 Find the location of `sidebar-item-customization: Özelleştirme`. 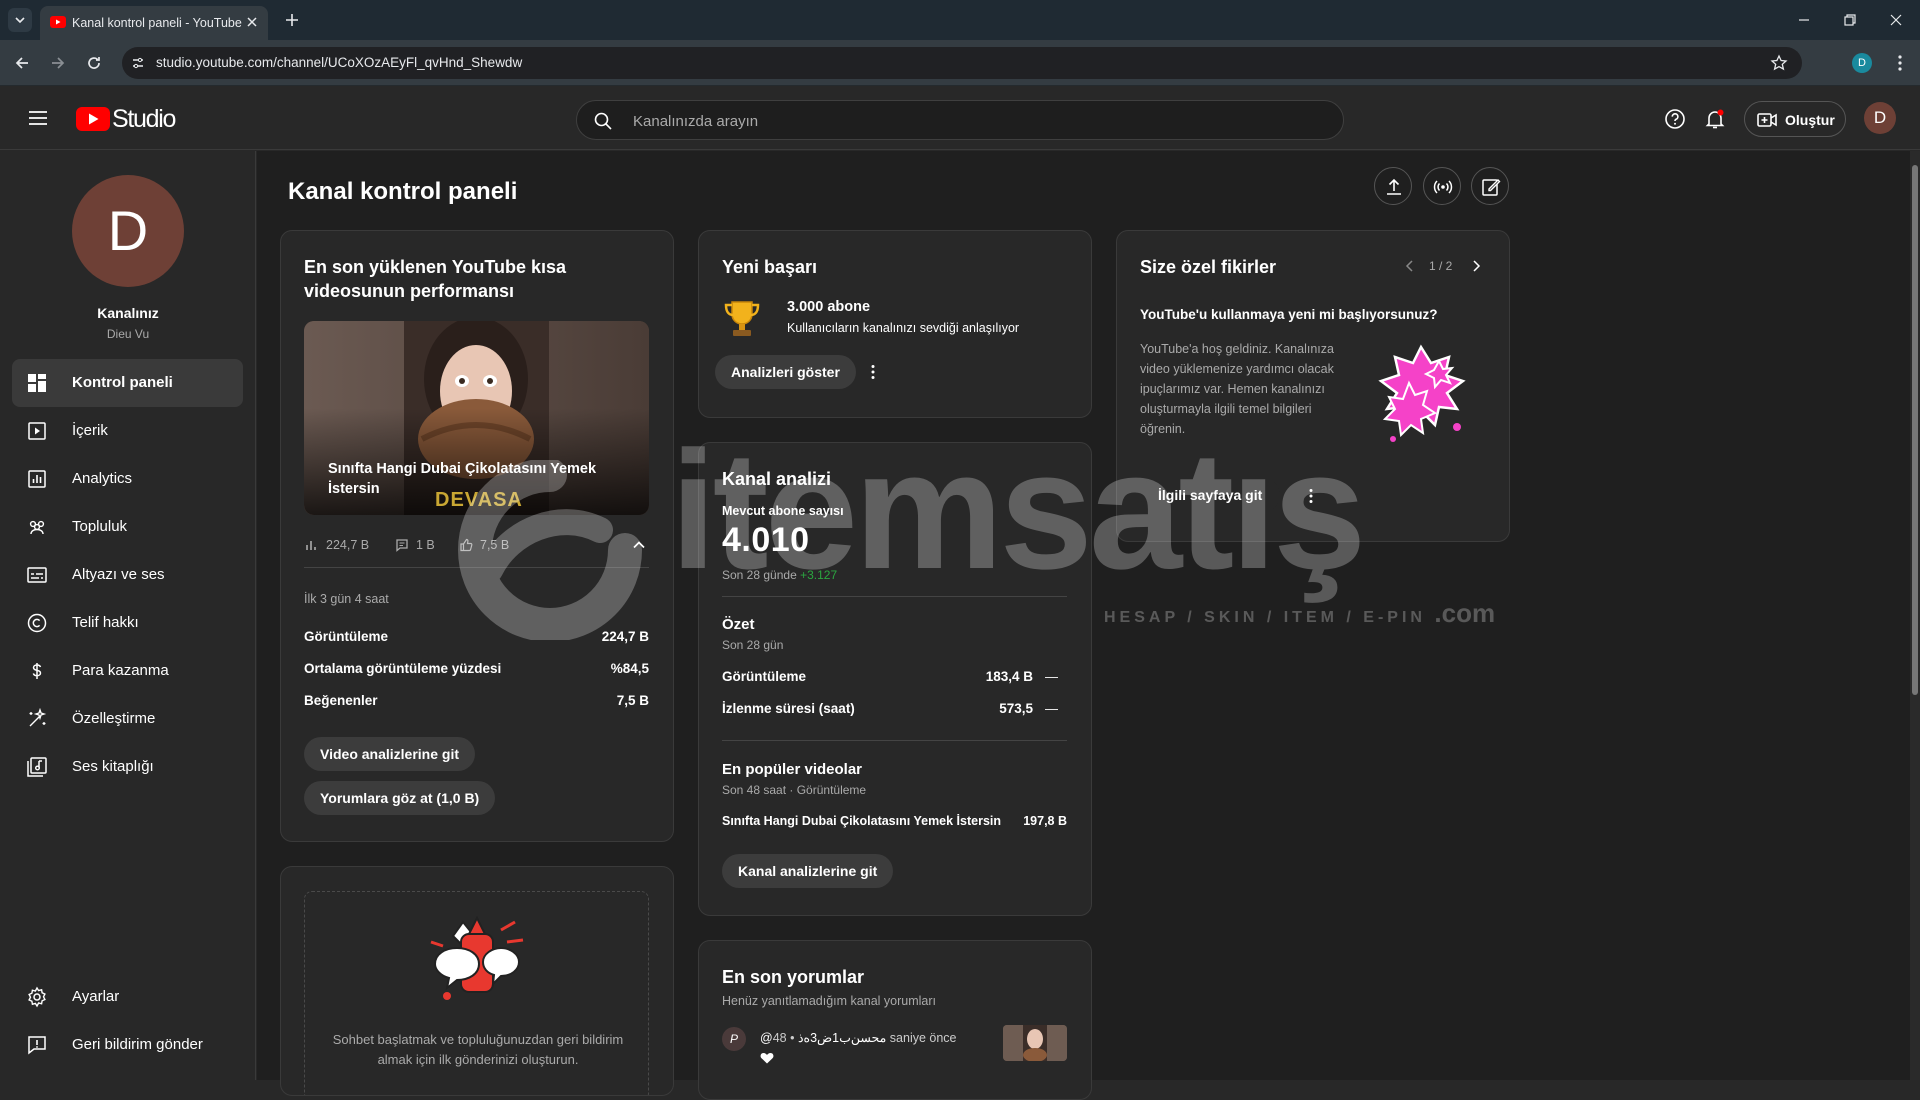

sidebar-item-customization: Özelleştirme is located at coordinates (127, 719).